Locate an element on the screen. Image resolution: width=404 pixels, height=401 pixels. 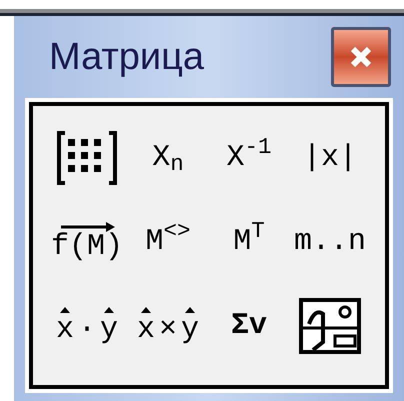
toolbar-button: Σv is located at coordinates (249, 326).